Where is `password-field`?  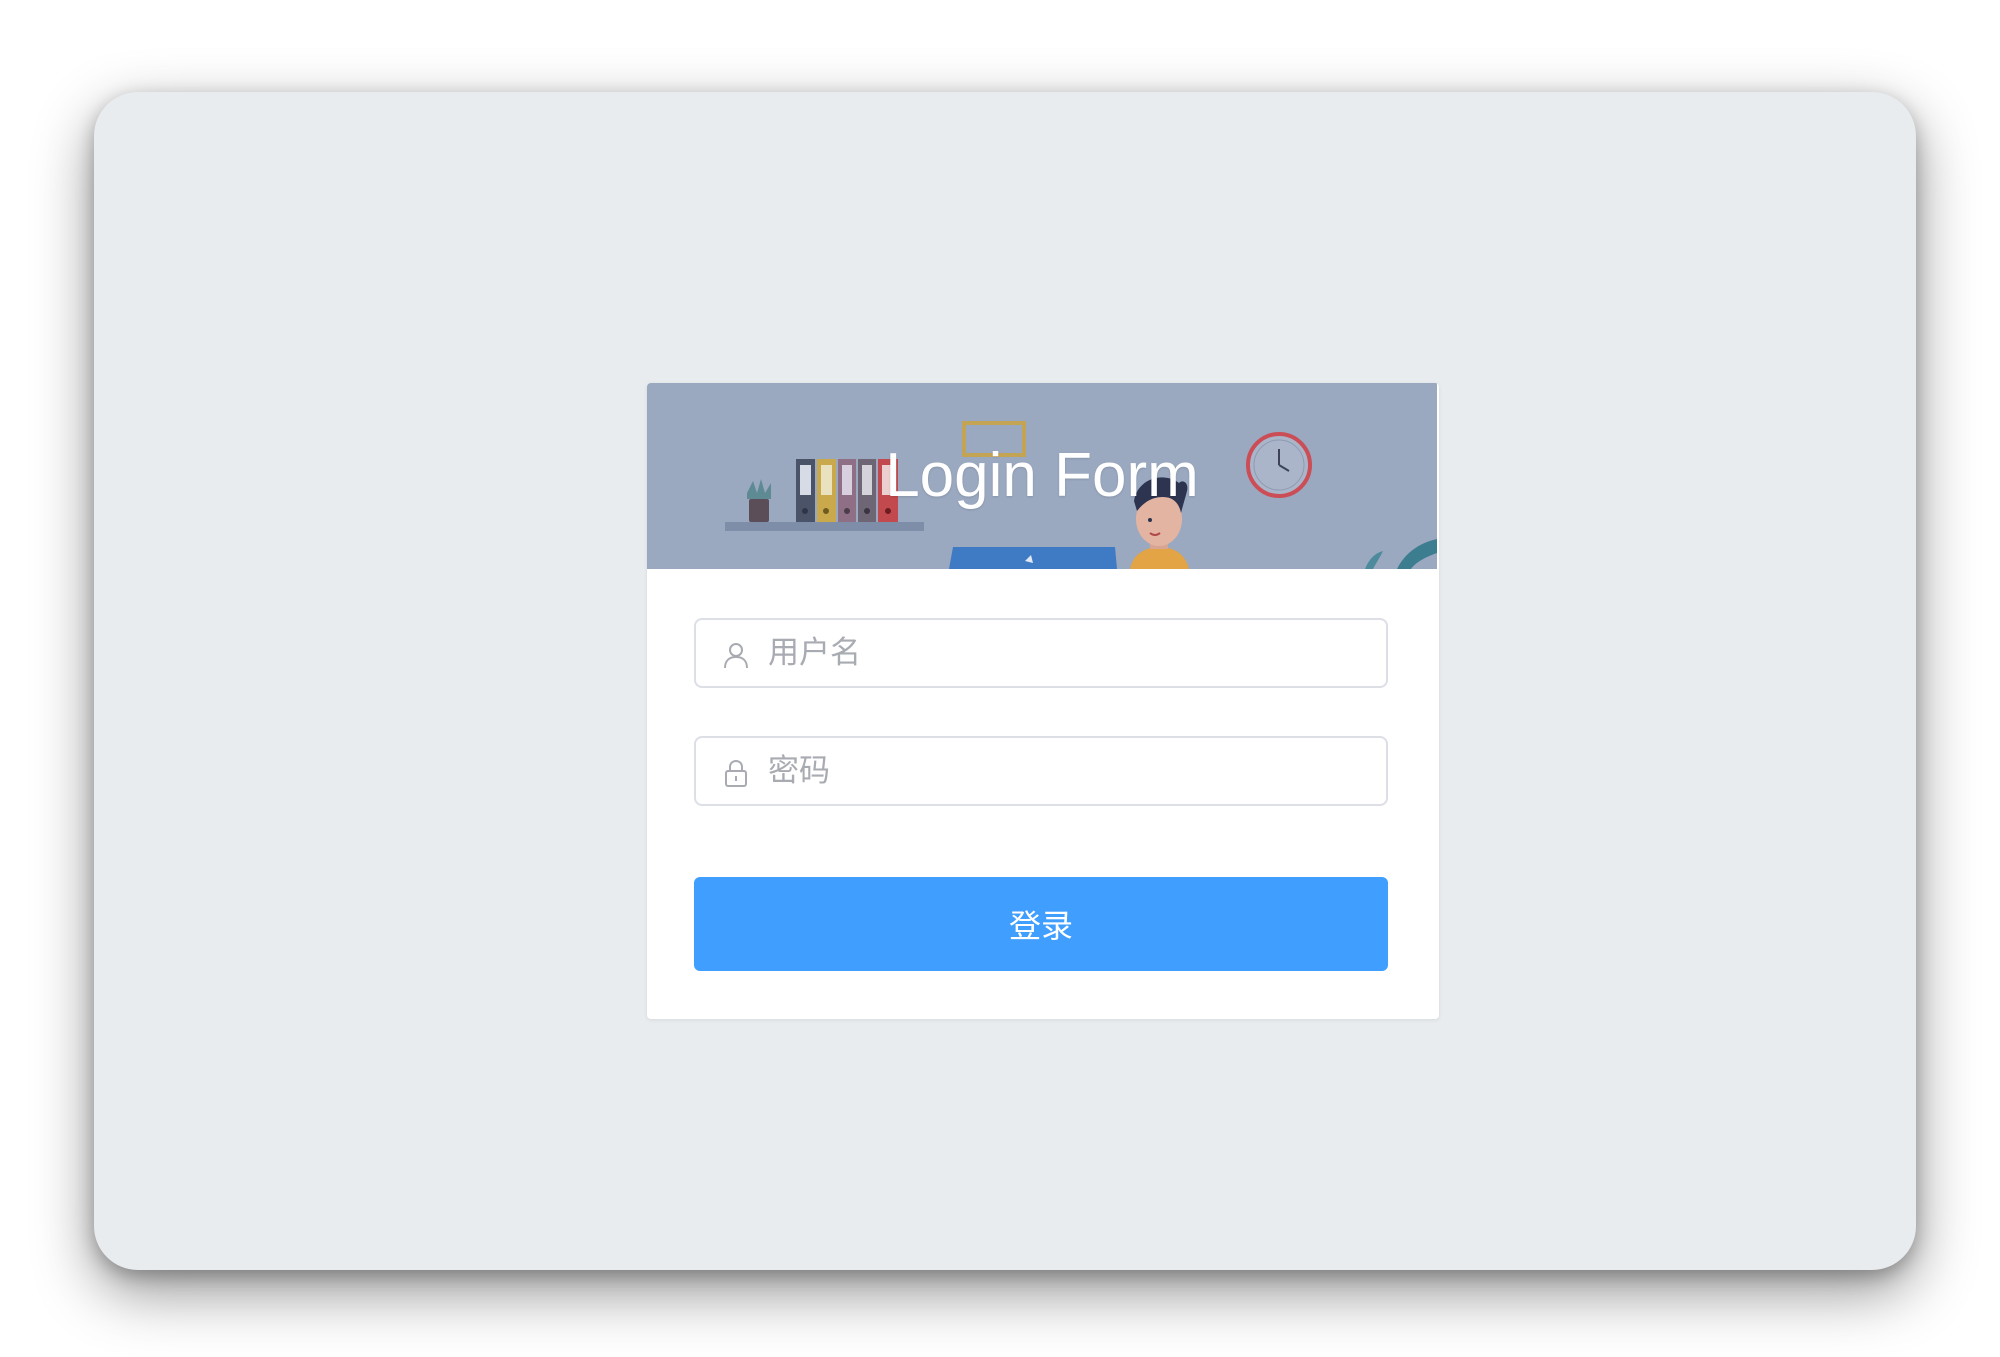
password-field is located at coordinates (1041, 771).